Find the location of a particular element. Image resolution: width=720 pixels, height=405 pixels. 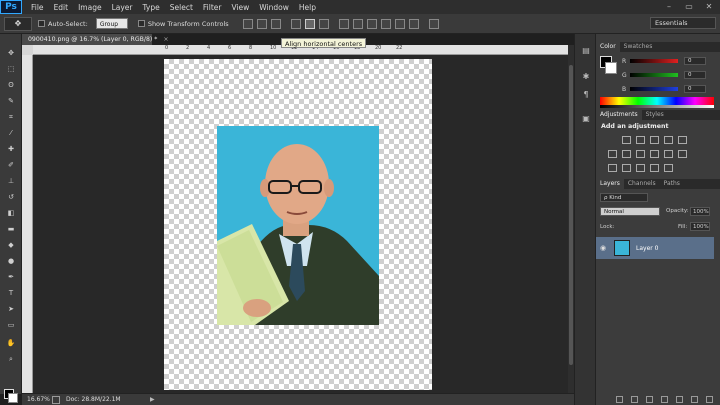

brush-tool-icon: ✐ is located at coordinates (11, 165).